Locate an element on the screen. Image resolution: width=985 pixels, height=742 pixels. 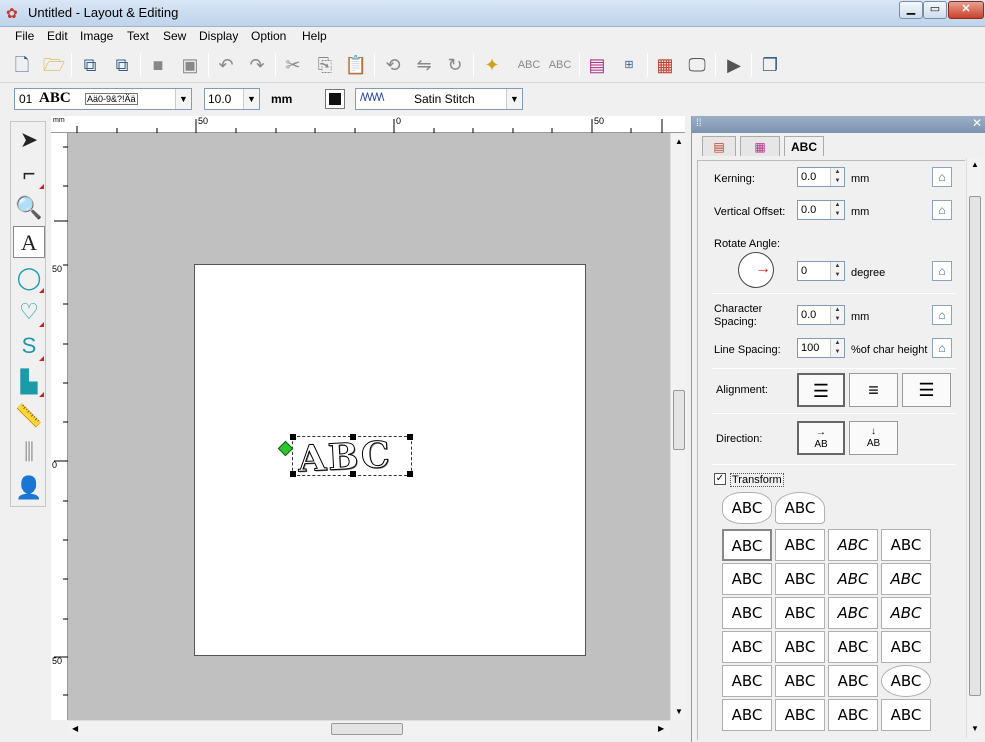
stitch-select: /\/\/\/\/\ Satin Stitch ▼ is located at coordinates (439, 99).